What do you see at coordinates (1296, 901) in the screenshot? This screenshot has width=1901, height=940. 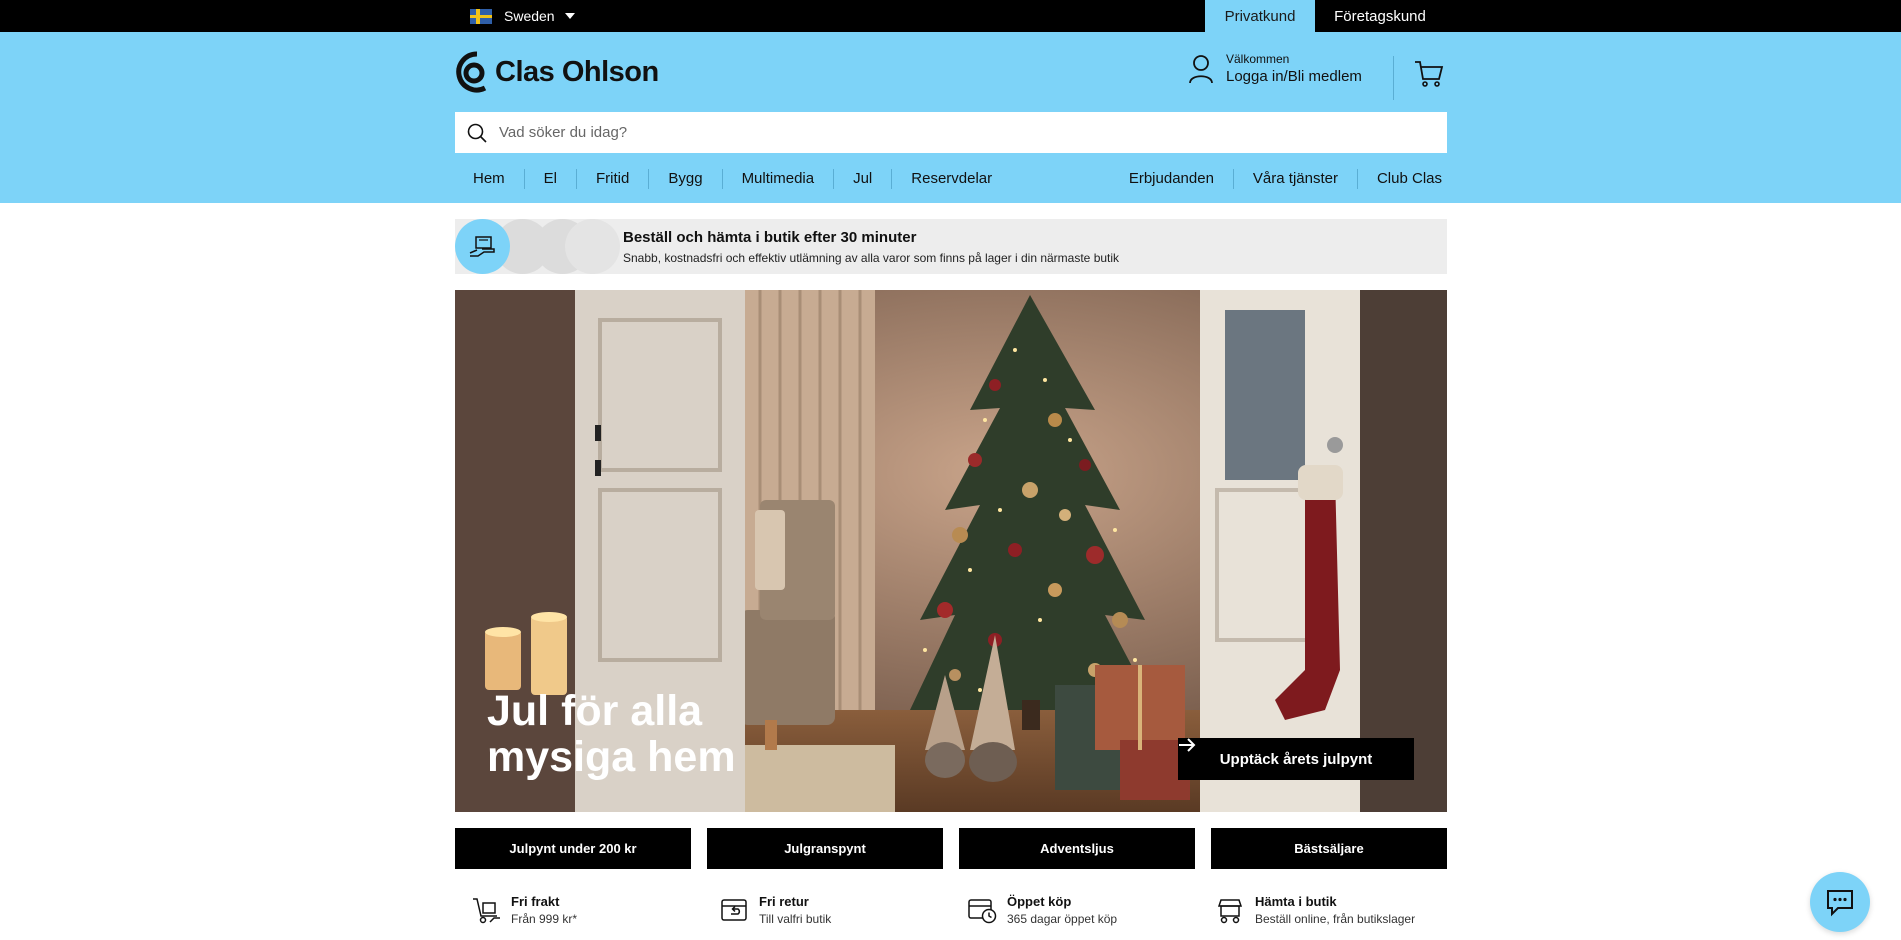 I see `usp-title: Hämta i butik` at bounding box center [1296, 901].